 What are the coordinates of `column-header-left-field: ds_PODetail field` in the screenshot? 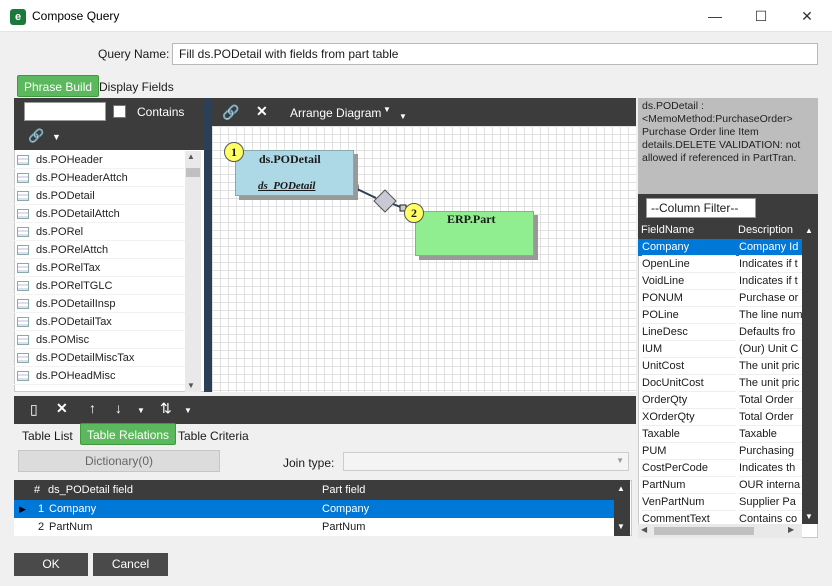 It's located at (90, 490).